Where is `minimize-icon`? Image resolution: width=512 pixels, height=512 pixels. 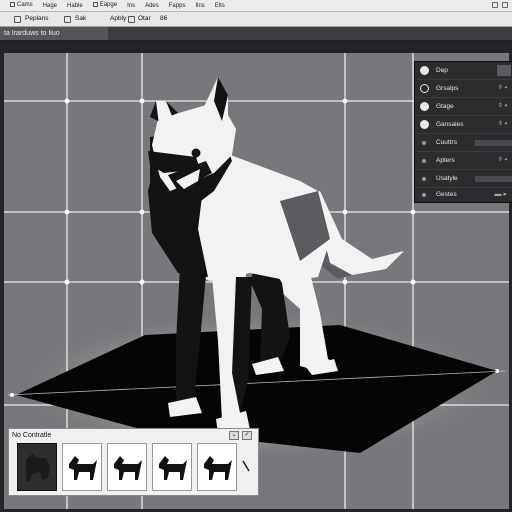 minimize-icon is located at coordinates (495, 5).